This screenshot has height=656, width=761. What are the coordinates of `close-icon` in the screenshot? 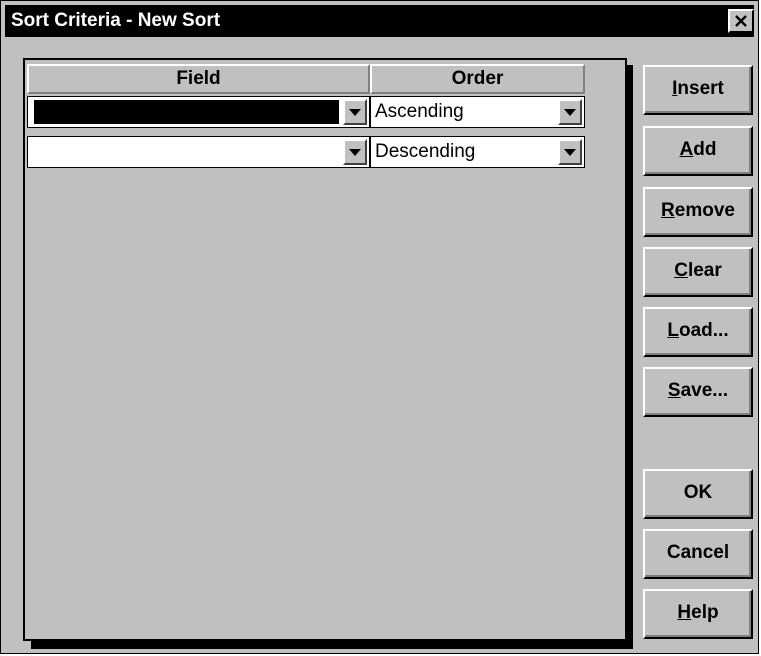 It's located at (741, 21).